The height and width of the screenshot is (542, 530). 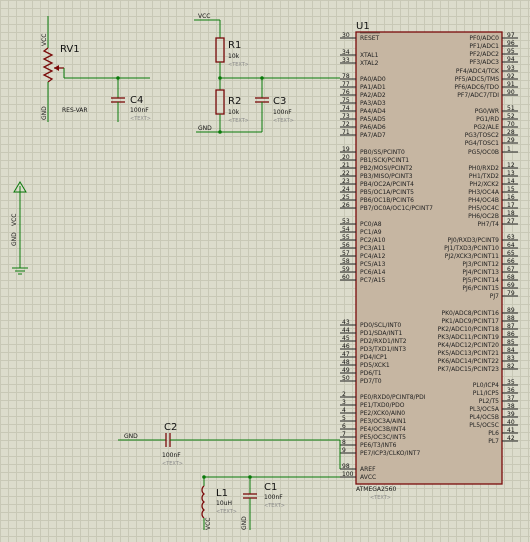 What do you see at coordinates (469, 369) in the screenshot?
I see `pin-name: PK7/ADC15/PCINT23` at bounding box center [469, 369].